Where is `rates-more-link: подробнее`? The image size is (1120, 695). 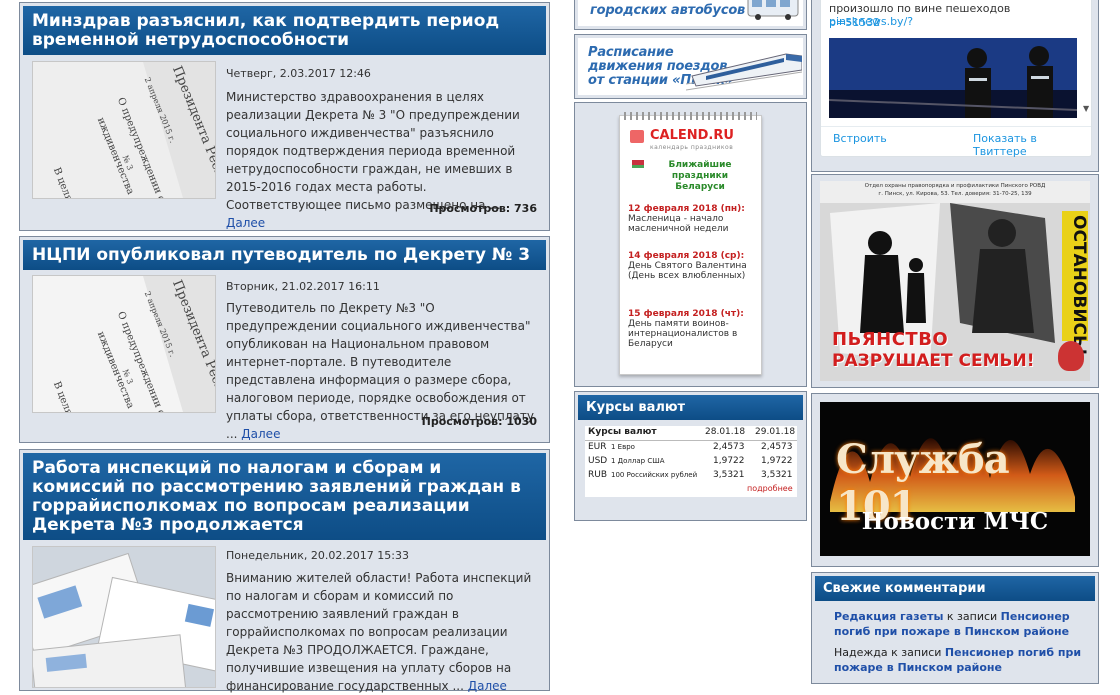
rates-more-link: подробнее is located at coordinates (770, 488).